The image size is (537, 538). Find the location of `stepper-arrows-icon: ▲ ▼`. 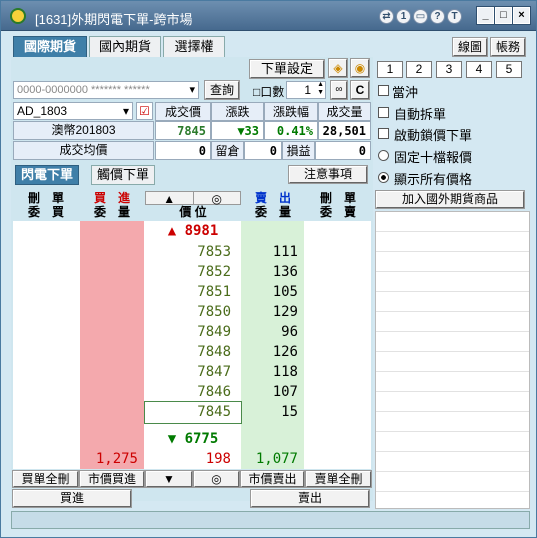

stepper-arrows-icon: ▲ ▼ is located at coordinates (320, 89).